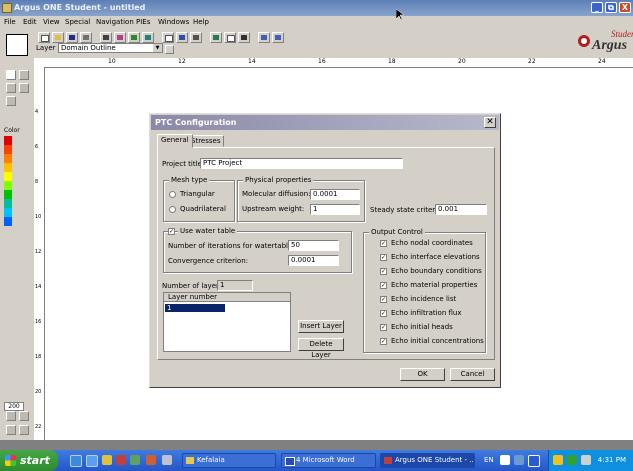  Describe the element at coordinates (37, 147) in the screenshot. I see `ruler-tick-label: 6` at that location.